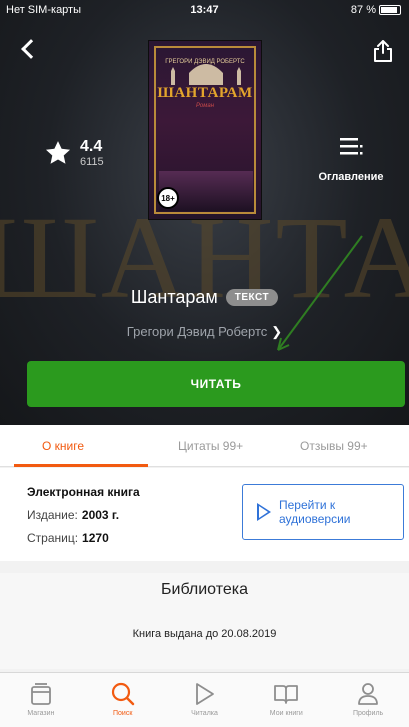  I want to click on age-rating-badge: 18+, so click(168, 198).